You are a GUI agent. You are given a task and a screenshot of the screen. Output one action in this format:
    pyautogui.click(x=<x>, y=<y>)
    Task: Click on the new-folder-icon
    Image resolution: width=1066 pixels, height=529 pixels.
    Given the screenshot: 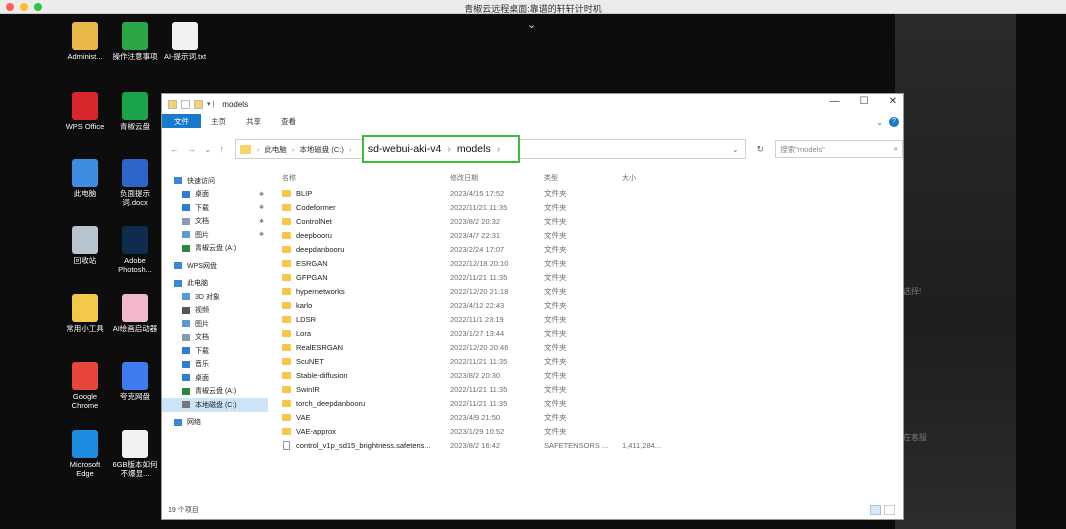 What is the action you would take?
    pyautogui.click(x=198, y=104)
    